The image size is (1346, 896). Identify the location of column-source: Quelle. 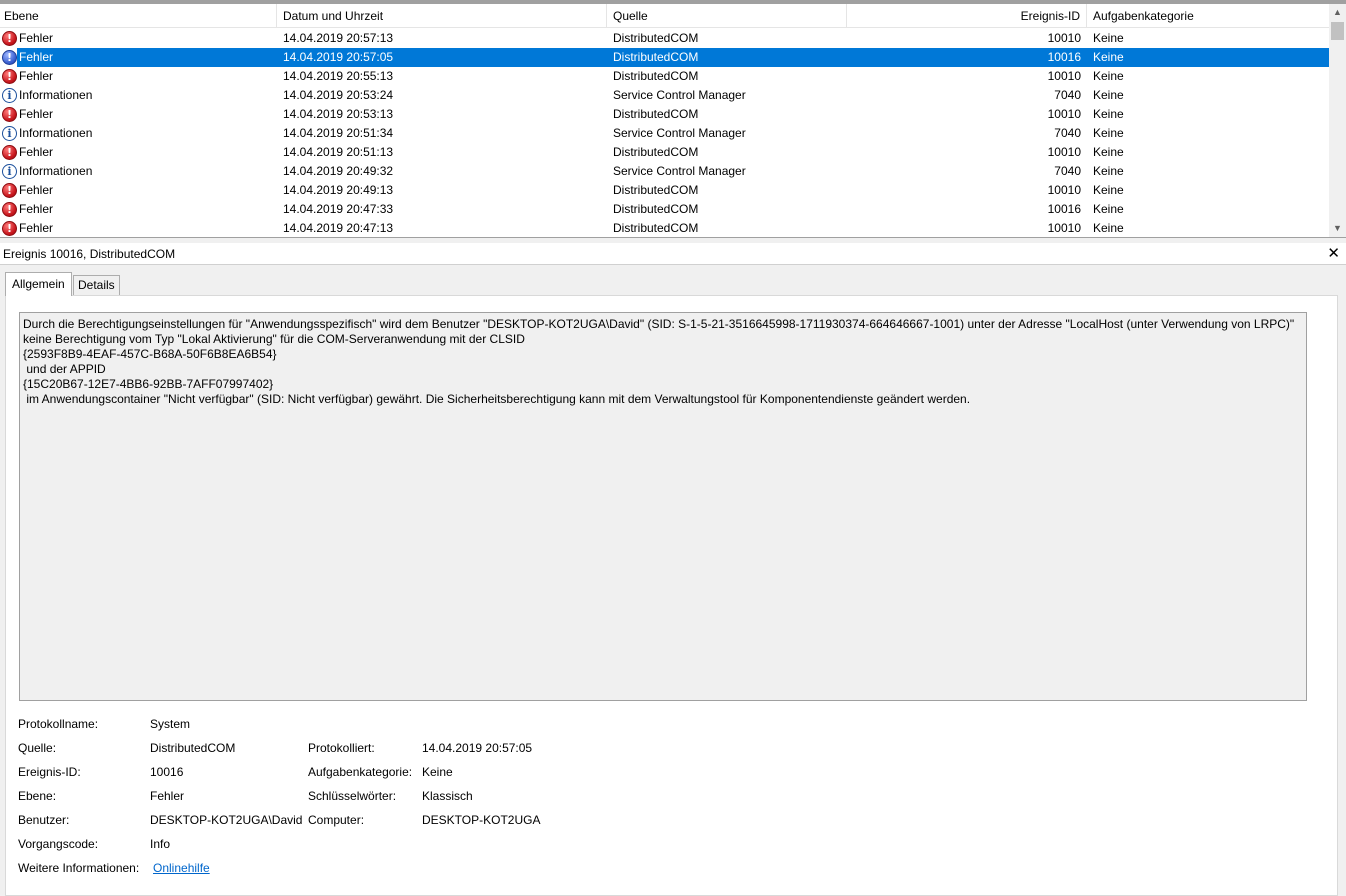
(728, 16).